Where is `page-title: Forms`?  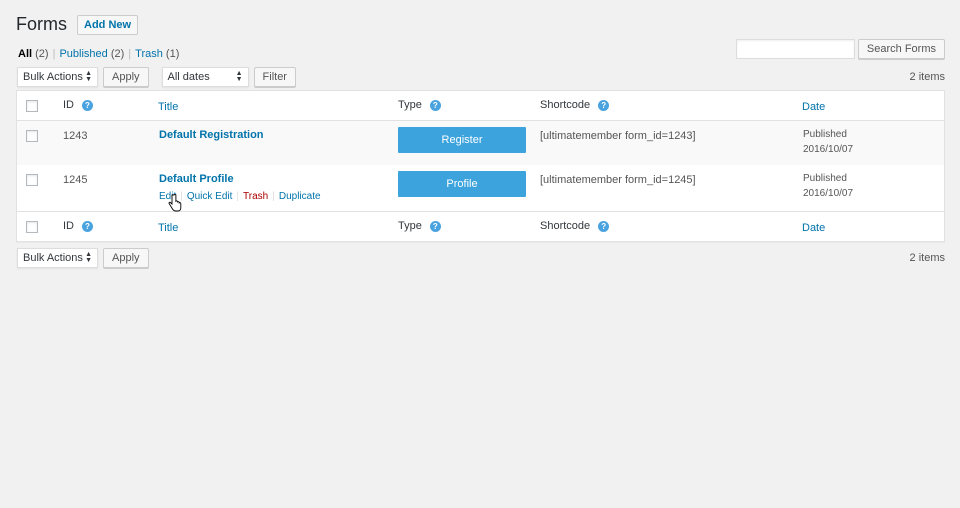
page-title: Forms is located at coordinates (41, 24).